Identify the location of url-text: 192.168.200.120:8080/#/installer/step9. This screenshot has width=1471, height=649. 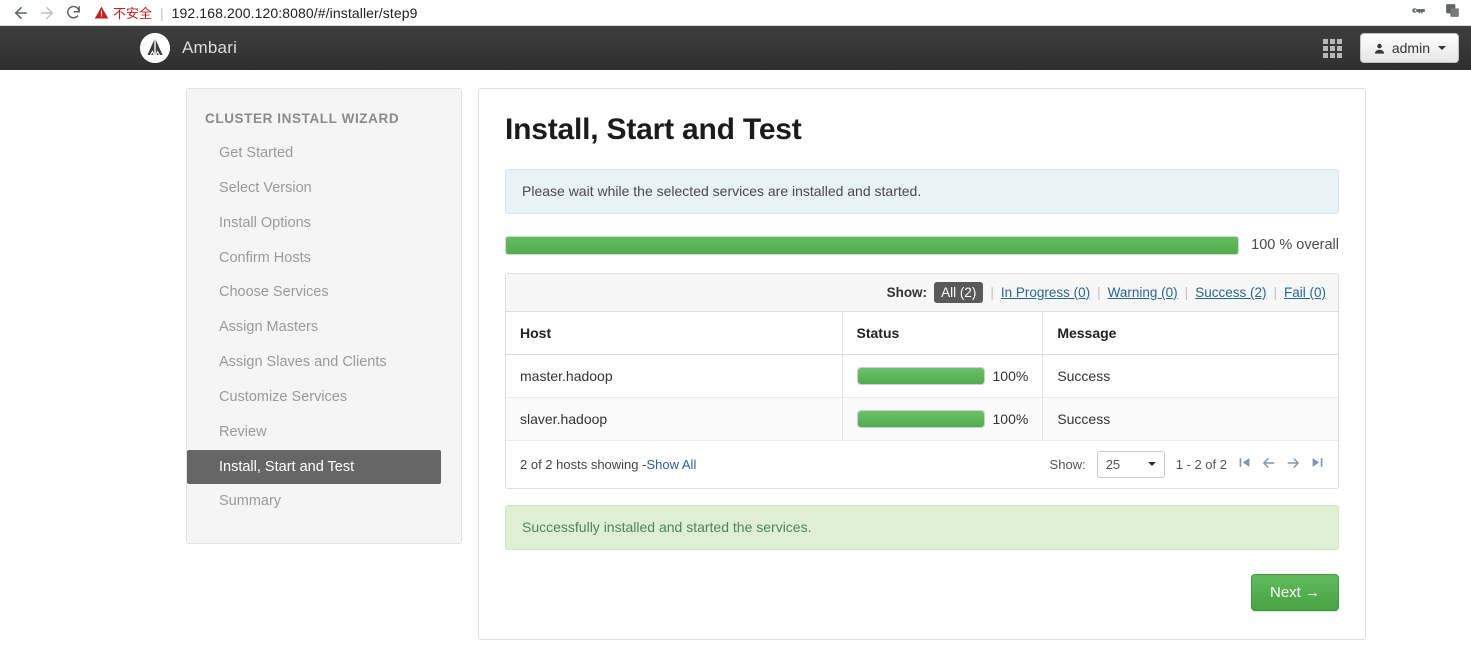
(294, 12).